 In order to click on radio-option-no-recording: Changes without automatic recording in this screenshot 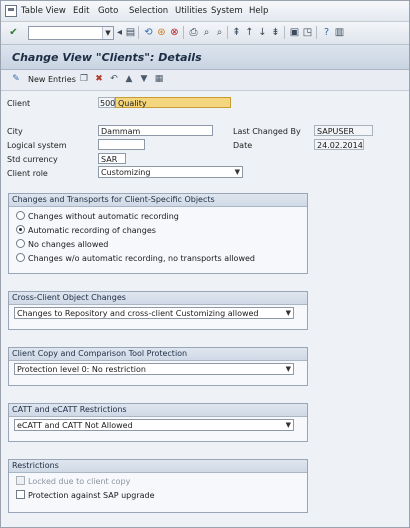, I will do `click(97, 216)`.